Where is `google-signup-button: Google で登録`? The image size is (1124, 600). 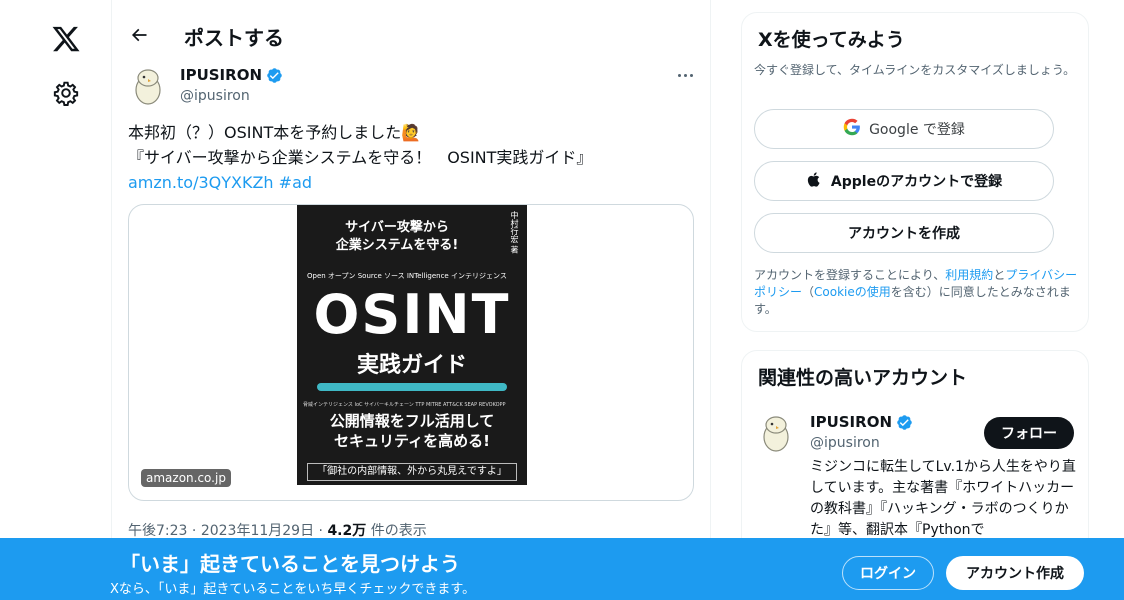 google-signup-button: Google で登録 is located at coordinates (904, 129).